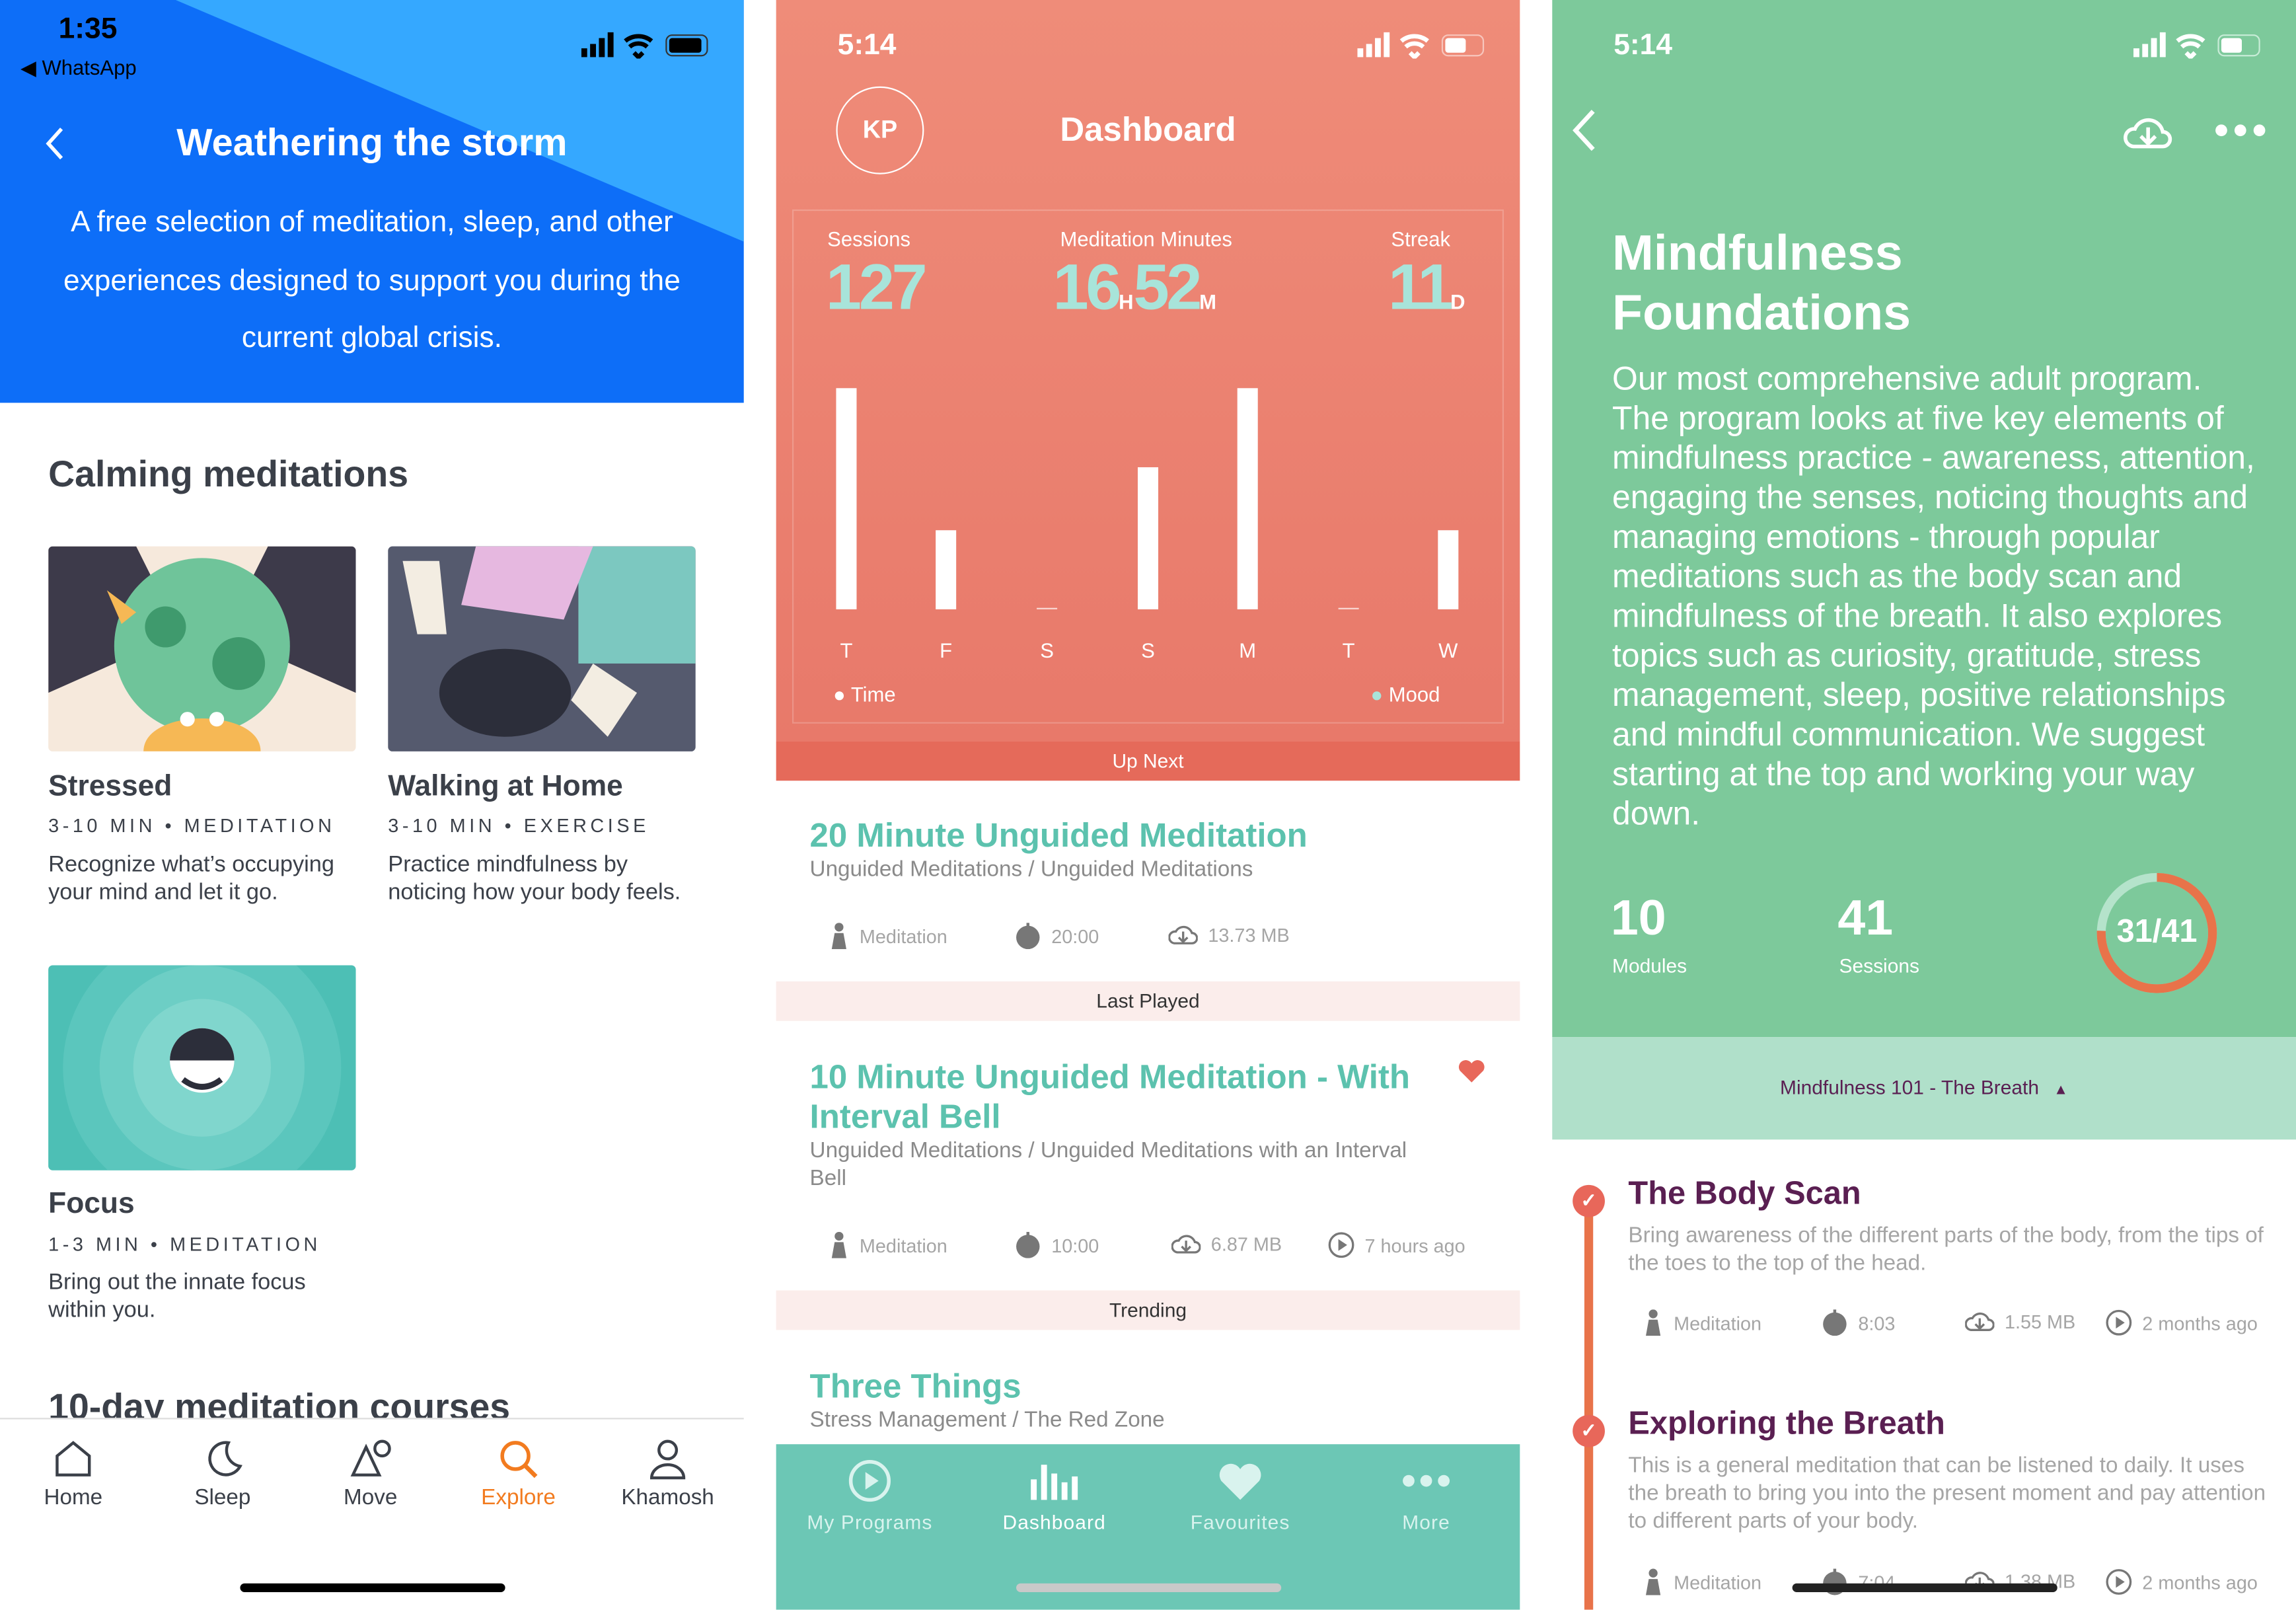  Describe the element at coordinates (1649, 966) in the screenshot. I see `modules-label: Modules` at that location.